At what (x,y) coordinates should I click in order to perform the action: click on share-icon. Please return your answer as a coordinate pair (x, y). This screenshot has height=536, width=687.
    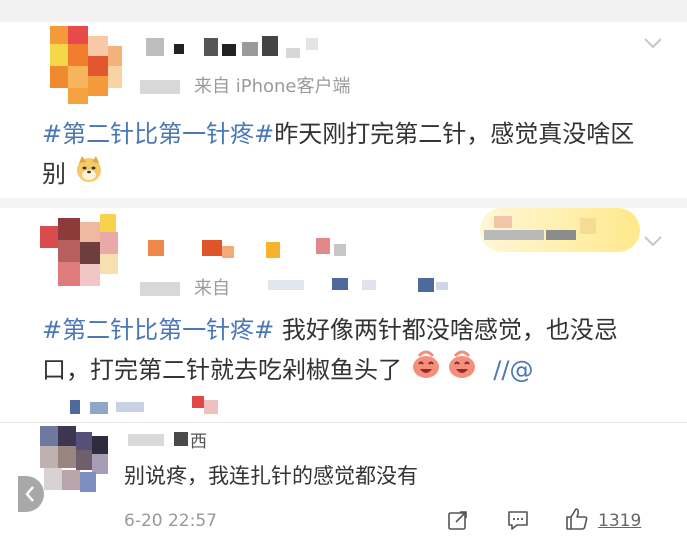
    Looking at the image, I should click on (458, 520).